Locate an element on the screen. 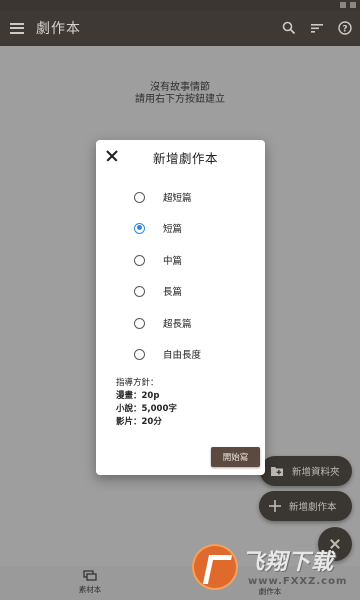 The height and width of the screenshot is (600, 360). help-icon: ? is located at coordinates (345, 28).